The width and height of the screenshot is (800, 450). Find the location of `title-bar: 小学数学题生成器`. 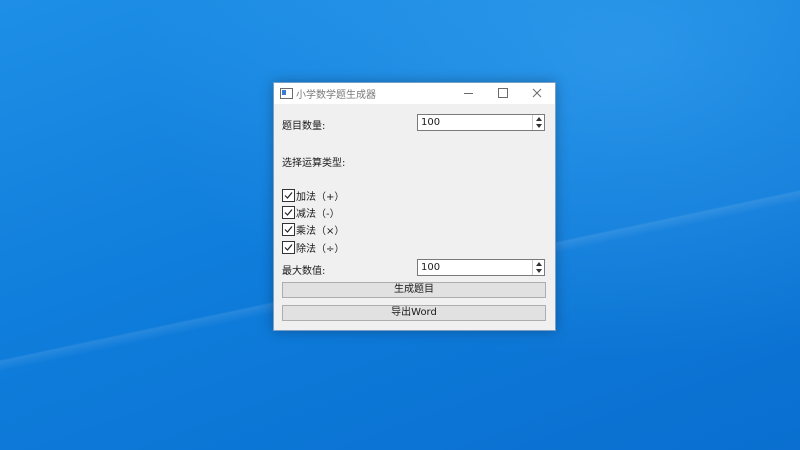

title-bar: 小学数学题生成器 is located at coordinates (414, 93).